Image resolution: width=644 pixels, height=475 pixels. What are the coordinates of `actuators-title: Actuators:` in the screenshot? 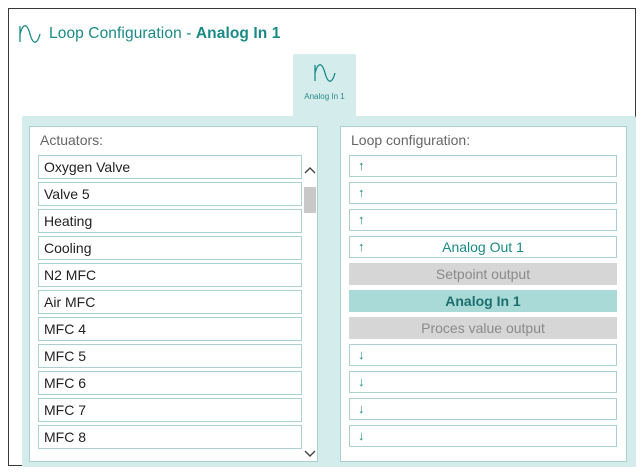 It's located at (72, 140).